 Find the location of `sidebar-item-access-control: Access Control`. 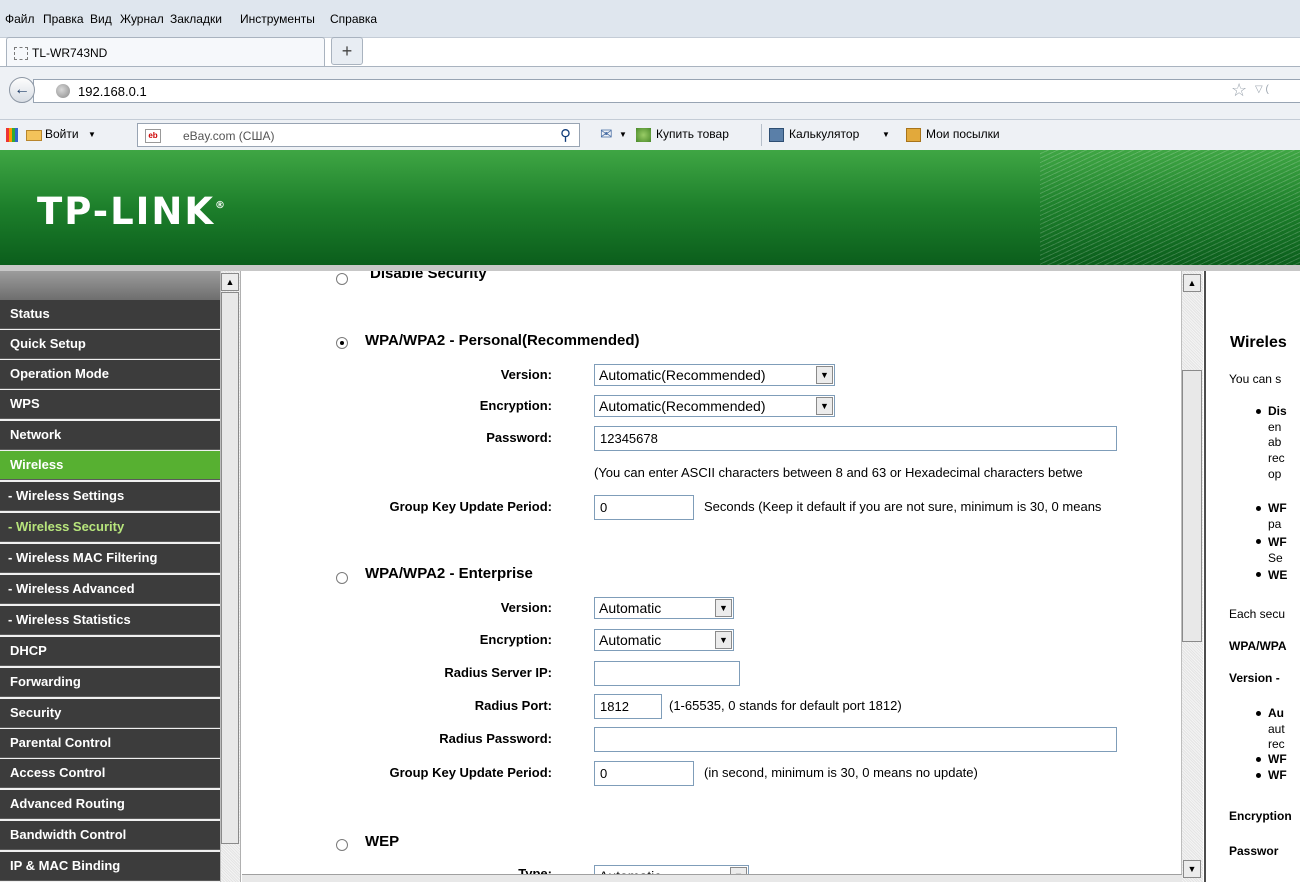

sidebar-item-access-control: Access Control is located at coordinates (110, 773).